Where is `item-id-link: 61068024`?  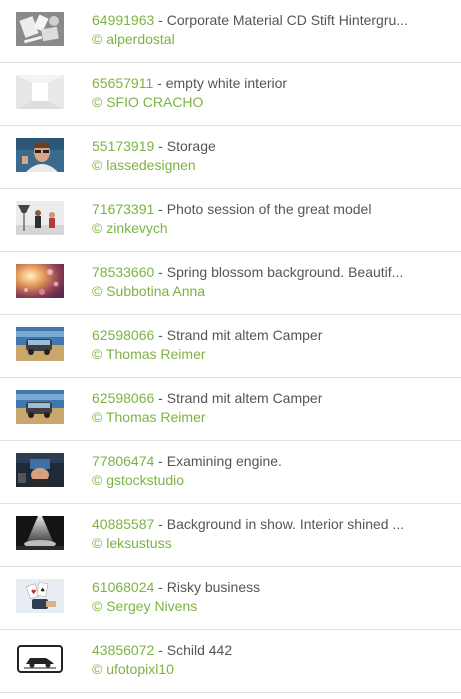
item-id-link: 61068024 is located at coordinates (123, 587).